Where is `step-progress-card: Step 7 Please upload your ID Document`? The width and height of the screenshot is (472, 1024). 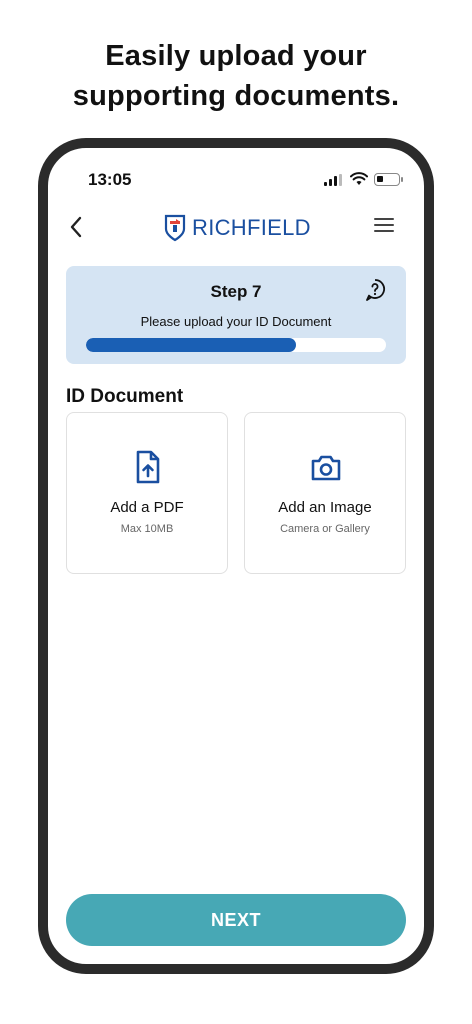
step-progress-card: Step 7 Please upload your ID Document is located at coordinates (236, 315).